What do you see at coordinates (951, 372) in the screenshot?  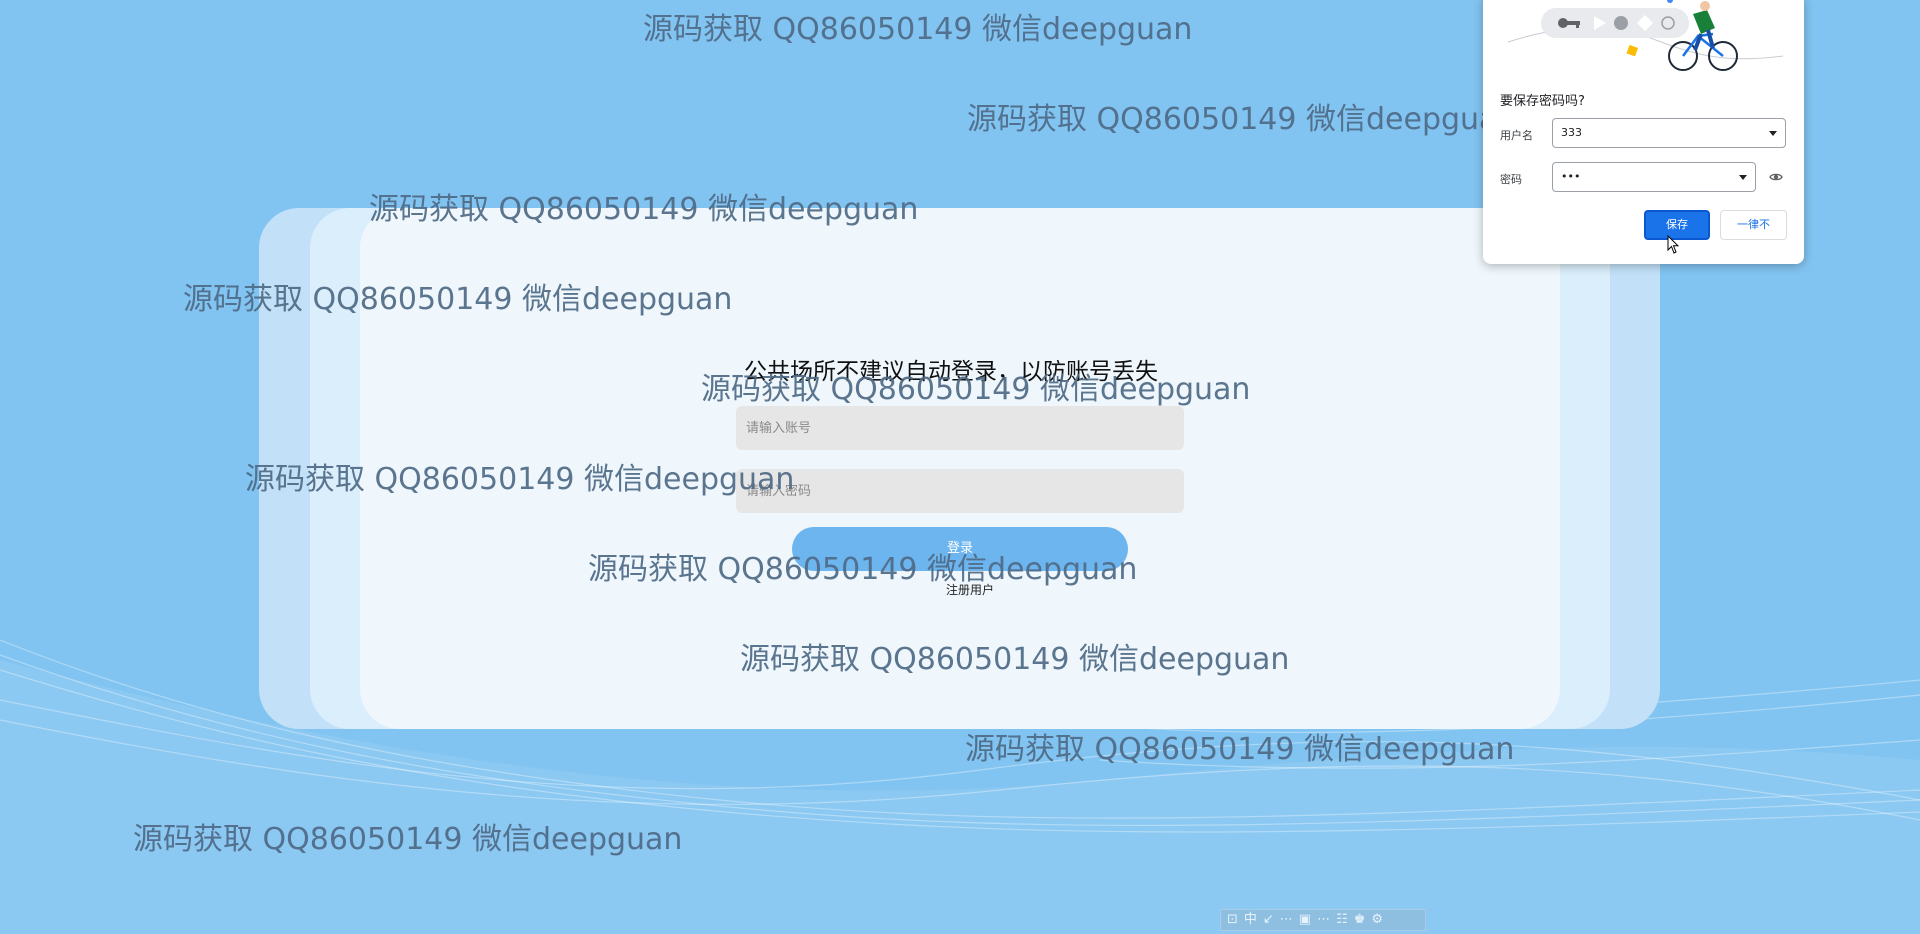 I see `auto-login-notice: 公共场所不建议自动登录，以防账号丢失` at bounding box center [951, 372].